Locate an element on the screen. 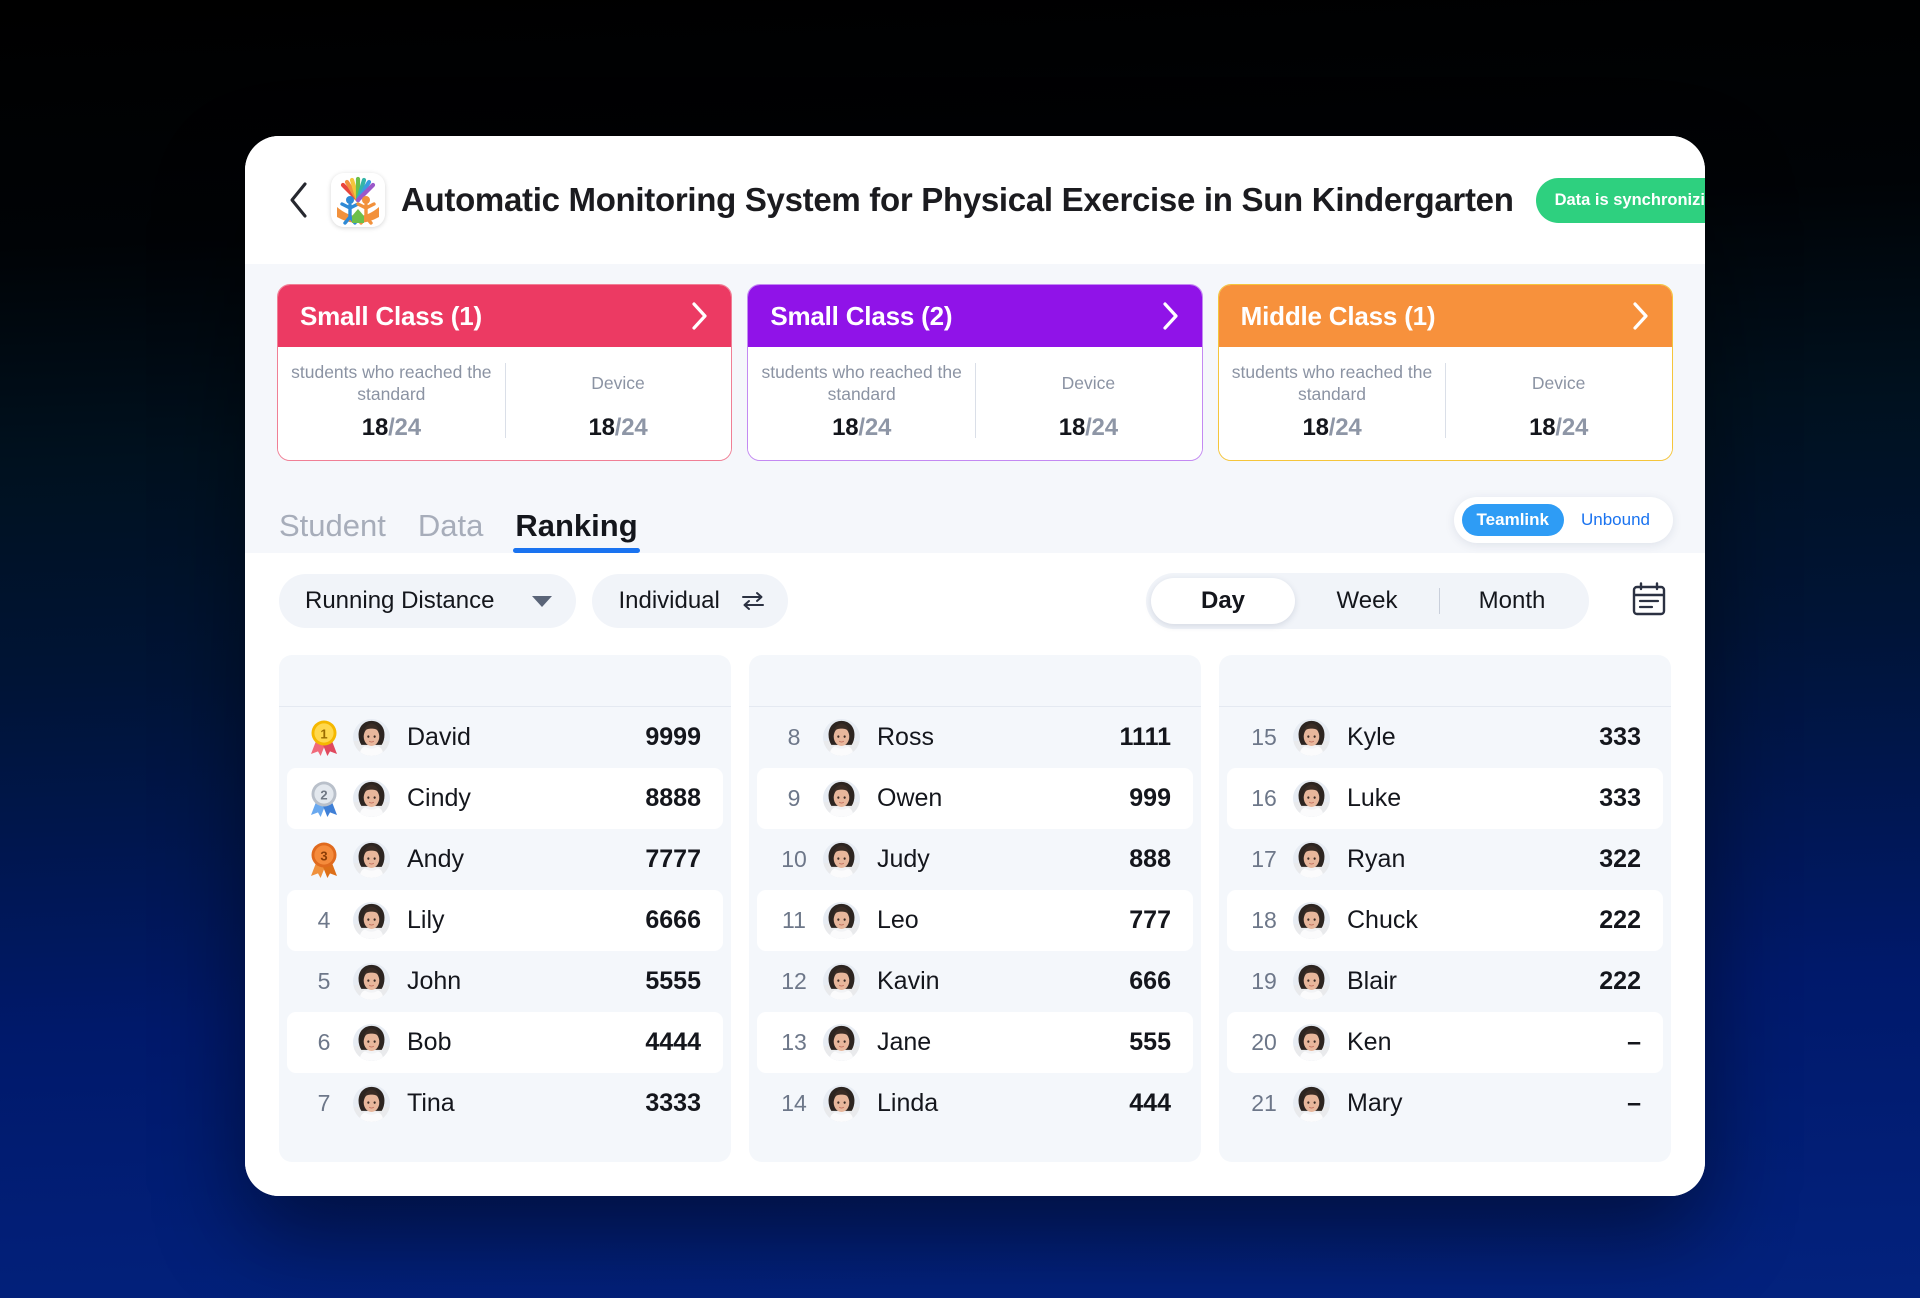 The width and height of the screenshot is (1920, 1298). student-name: Kyle is located at coordinates (1371, 737).